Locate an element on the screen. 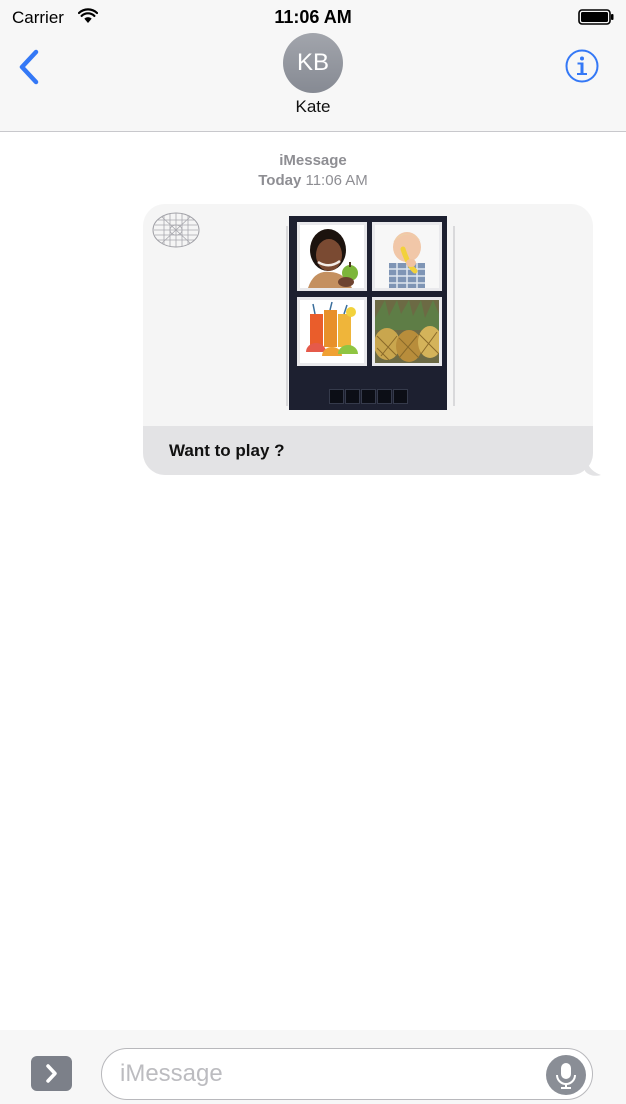 This screenshot has width=626, height=1104. expand-apps-button is located at coordinates (51, 1073).